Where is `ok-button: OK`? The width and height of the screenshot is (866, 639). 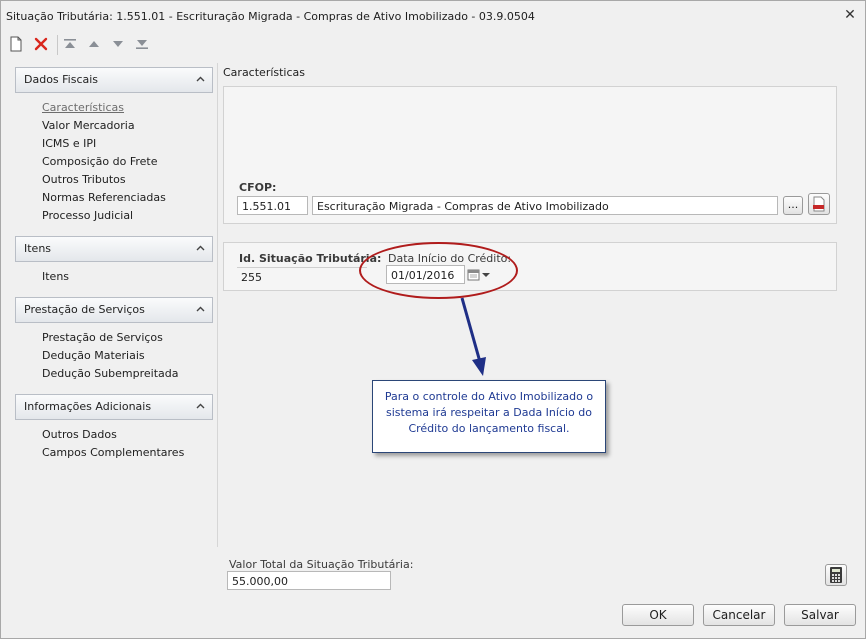
ok-button: OK is located at coordinates (658, 615).